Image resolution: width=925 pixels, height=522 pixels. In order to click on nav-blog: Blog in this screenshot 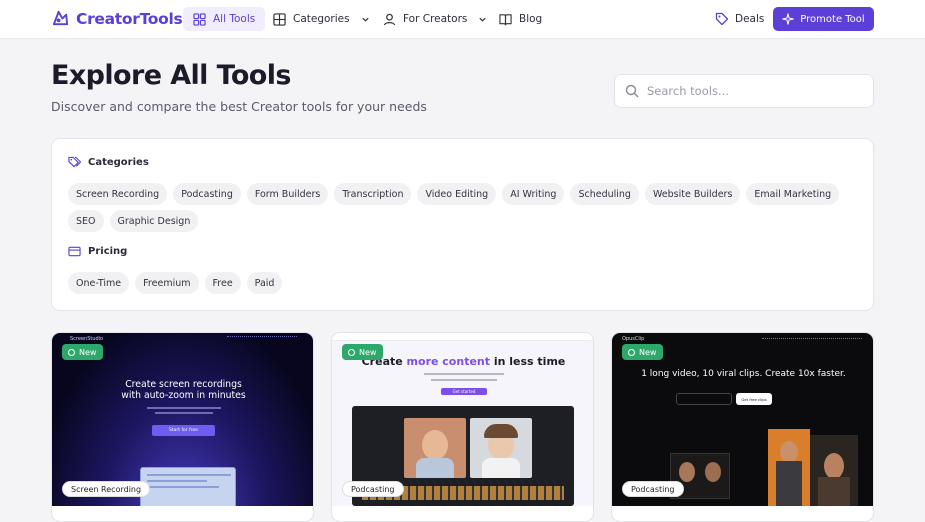, I will do `click(520, 19)`.